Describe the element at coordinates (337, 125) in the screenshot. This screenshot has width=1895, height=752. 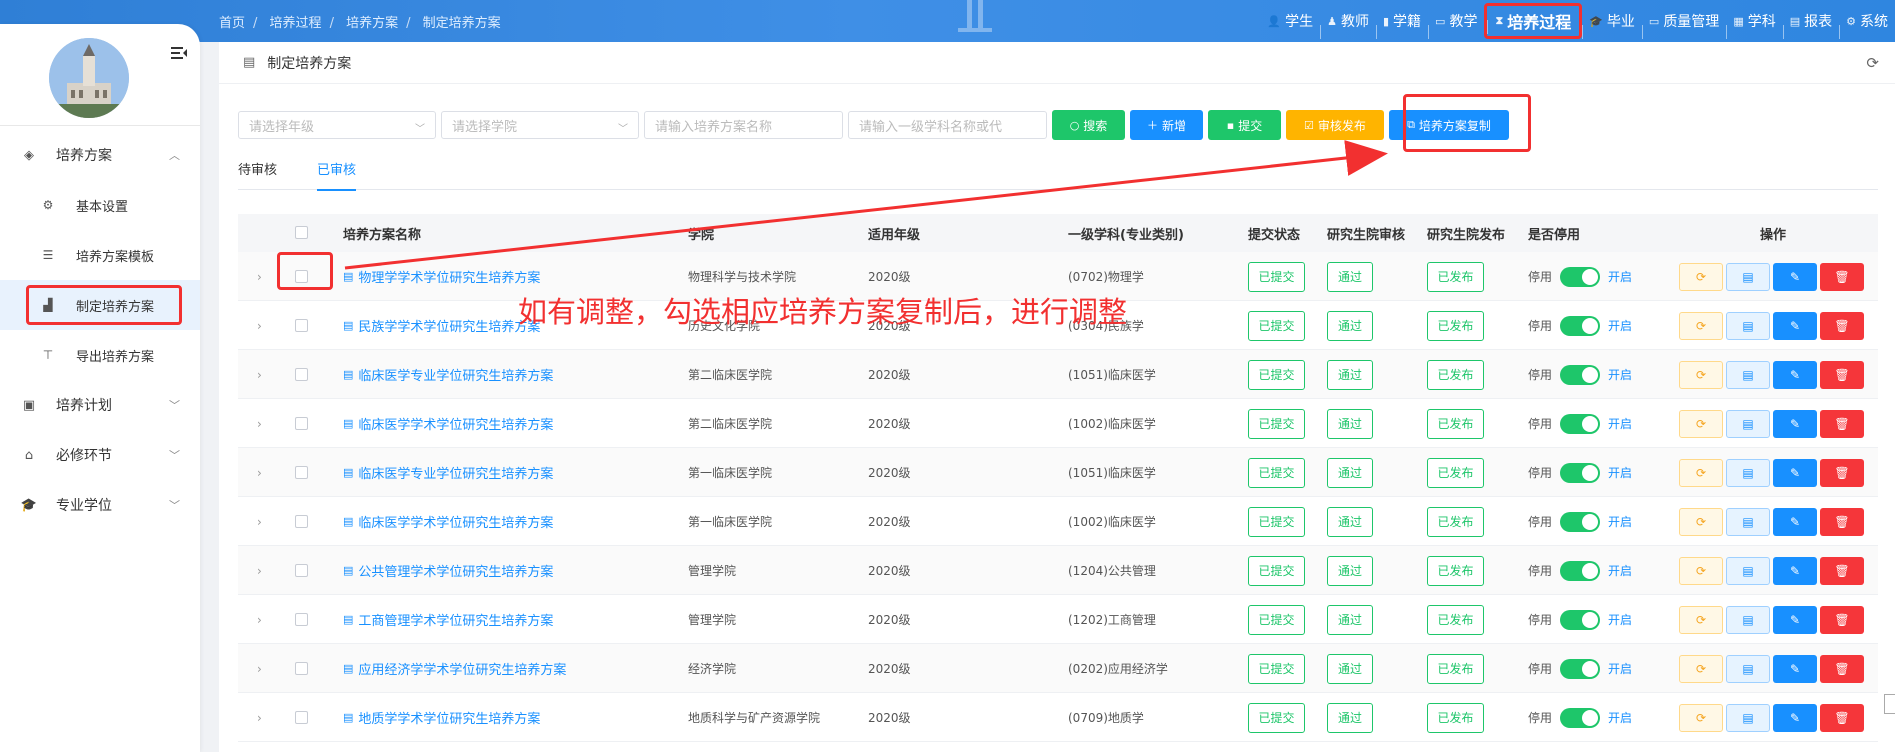
I see `grade-select: 请选择年级 ﹀` at that location.